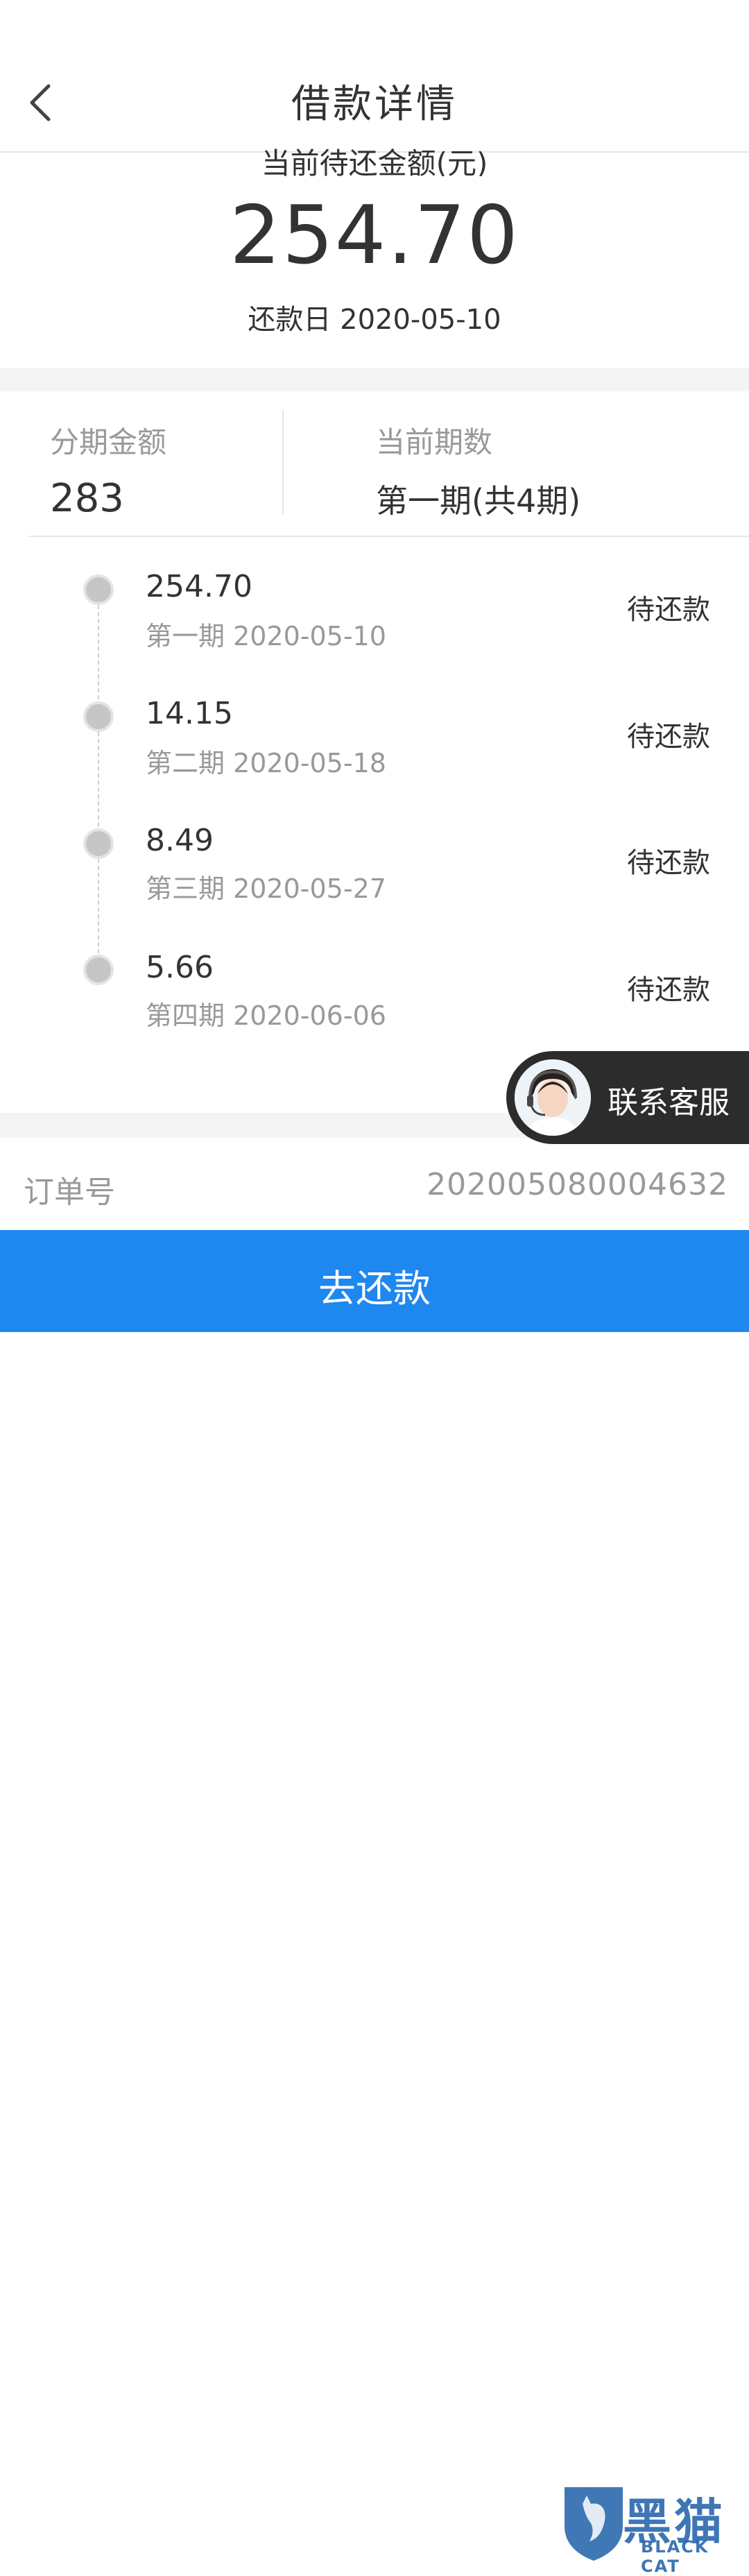  Describe the element at coordinates (266, 763) in the screenshot. I see `schedule-period-date: 第二期 2020-05-18` at that location.